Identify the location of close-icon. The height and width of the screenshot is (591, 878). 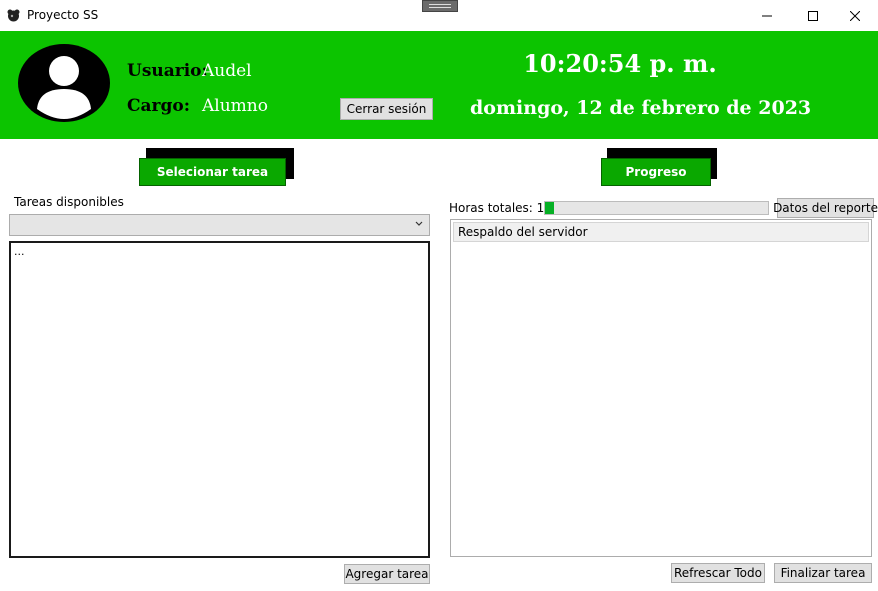
(855, 15).